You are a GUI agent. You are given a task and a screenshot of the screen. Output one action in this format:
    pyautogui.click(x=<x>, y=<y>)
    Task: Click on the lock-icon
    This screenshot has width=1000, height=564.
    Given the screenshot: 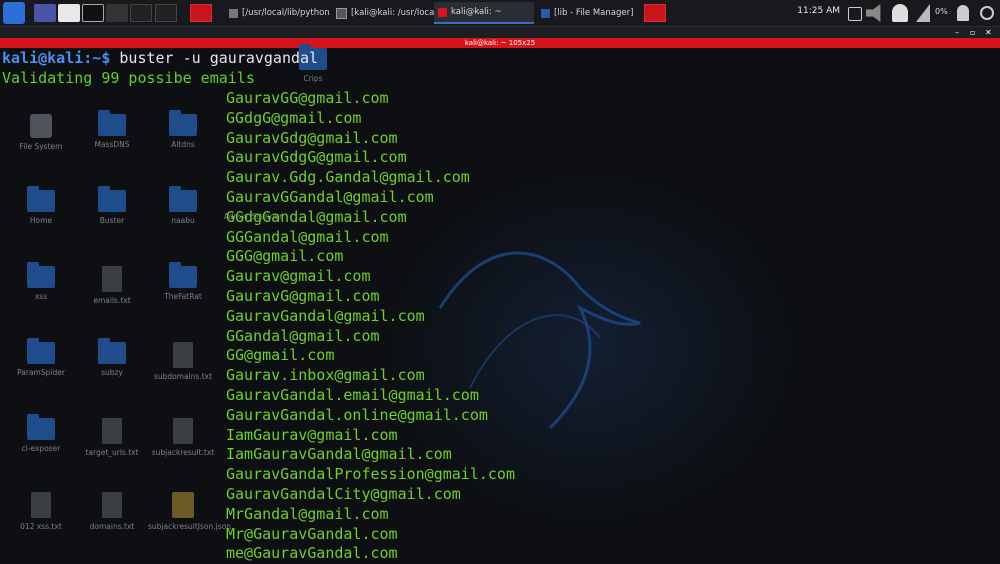 What is the action you would take?
    pyautogui.click(x=963, y=13)
    